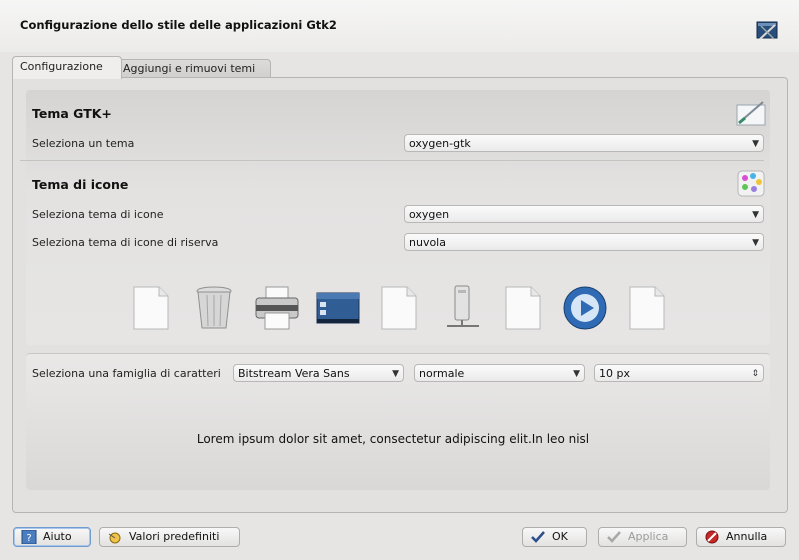 The height and width of the screenshot is (560, 799). What do you see at coordinates (318, 373) in the screenshot?
I see `font-family-combo: Bitstream Vera Sans ▼` at bounding box center [318, 373].